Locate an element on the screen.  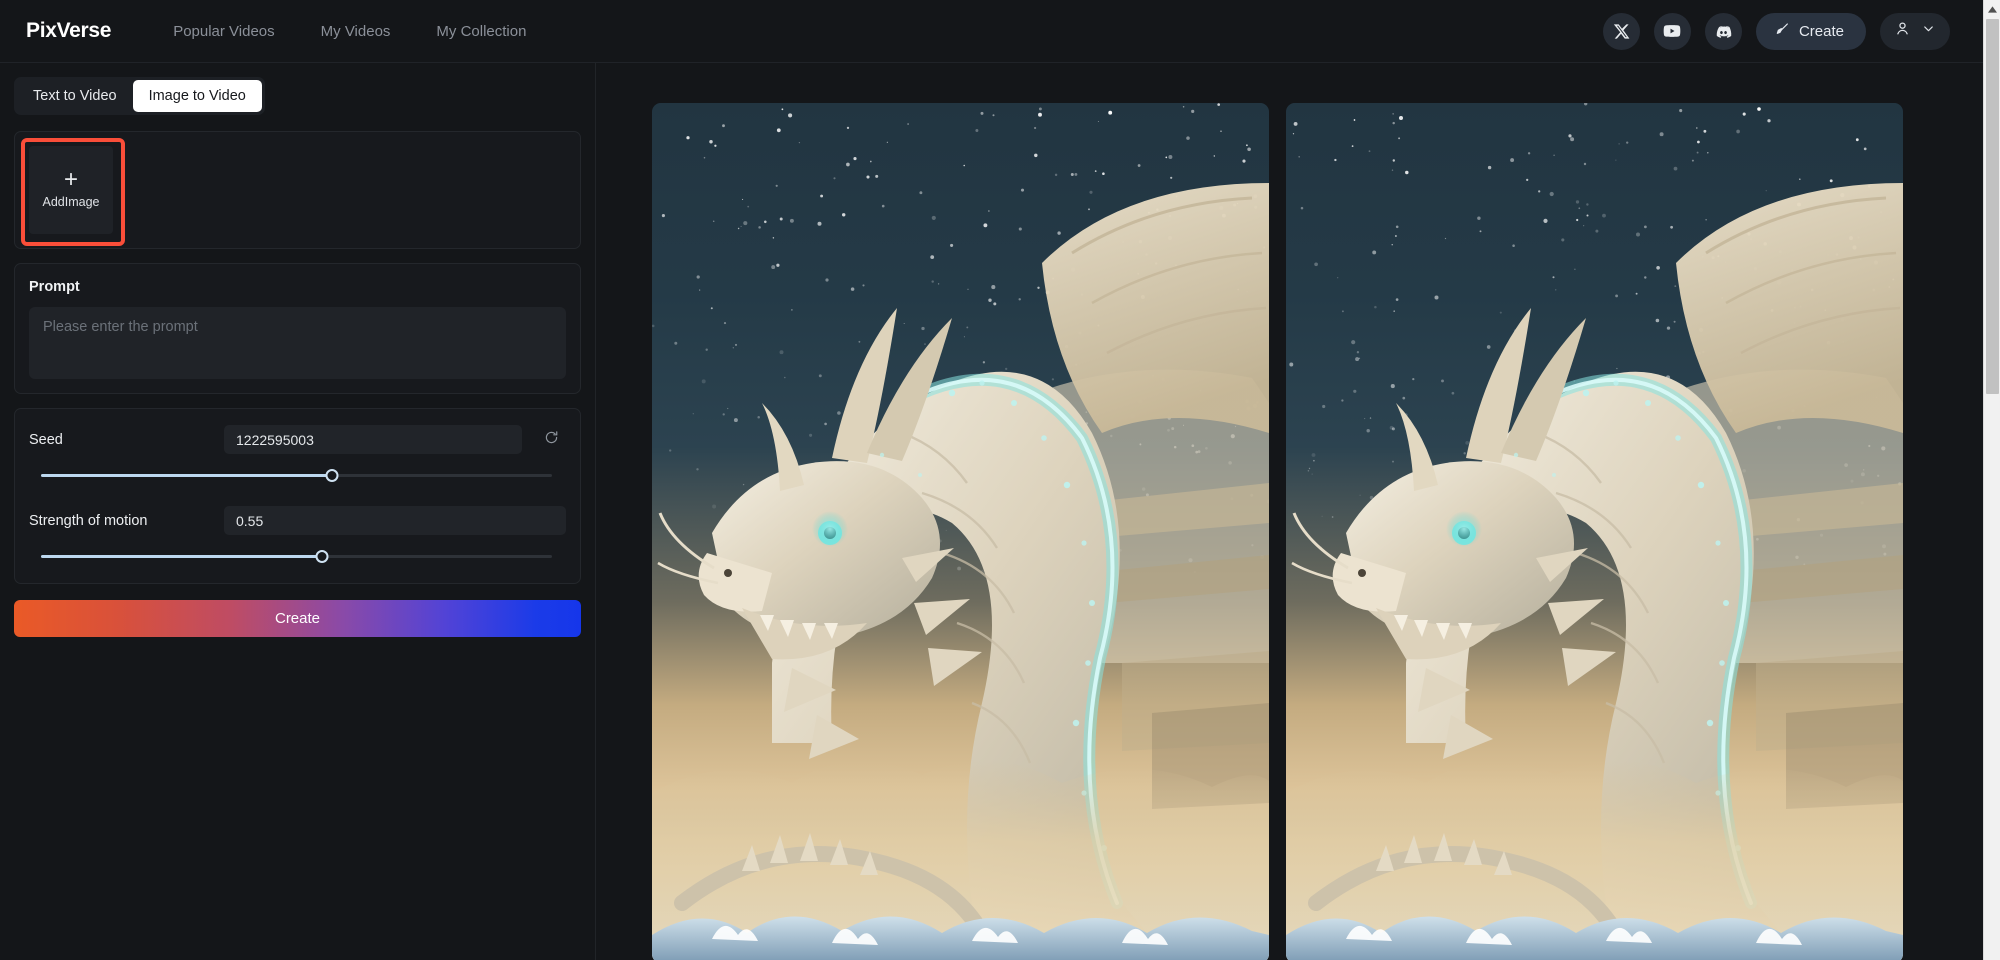
account-menu-button is located at coordinates (1915, 31).